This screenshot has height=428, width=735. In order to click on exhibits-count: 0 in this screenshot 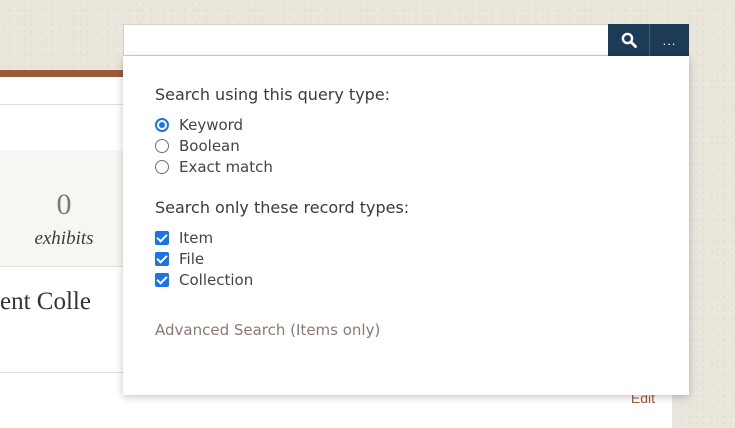, I will do `click(64, 204)`.